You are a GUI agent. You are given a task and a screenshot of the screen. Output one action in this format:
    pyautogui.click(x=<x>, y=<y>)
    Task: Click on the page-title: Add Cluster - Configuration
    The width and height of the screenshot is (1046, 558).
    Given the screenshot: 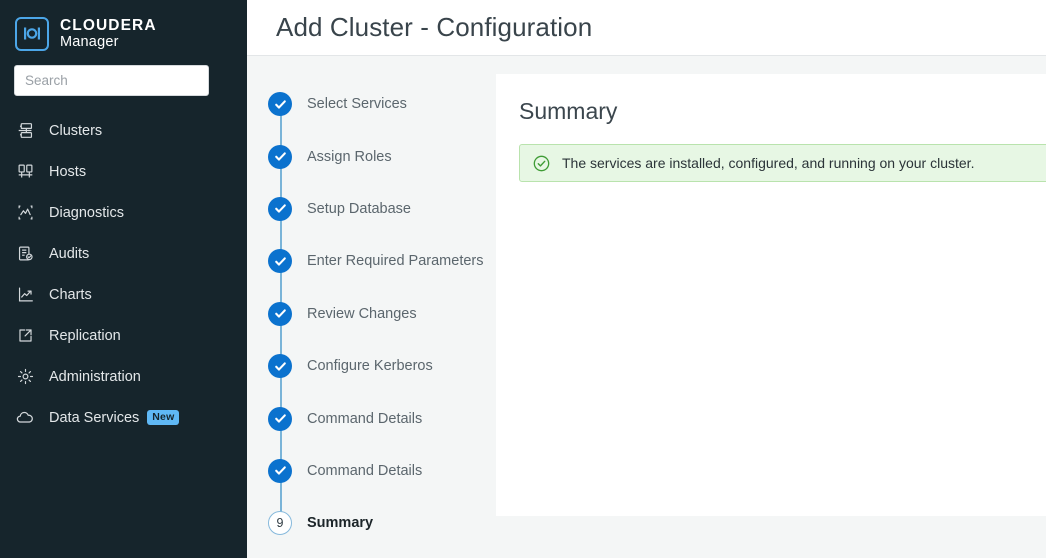 What is the action you would take?
    pyautogui.click(x=434, y=27)
    